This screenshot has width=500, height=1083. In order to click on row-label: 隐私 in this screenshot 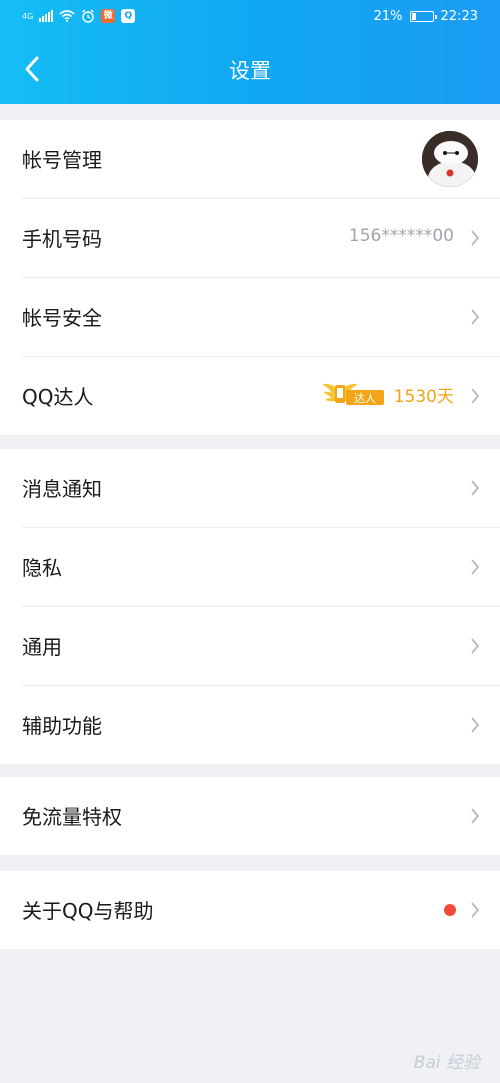, I will do `click(42, 568)`.